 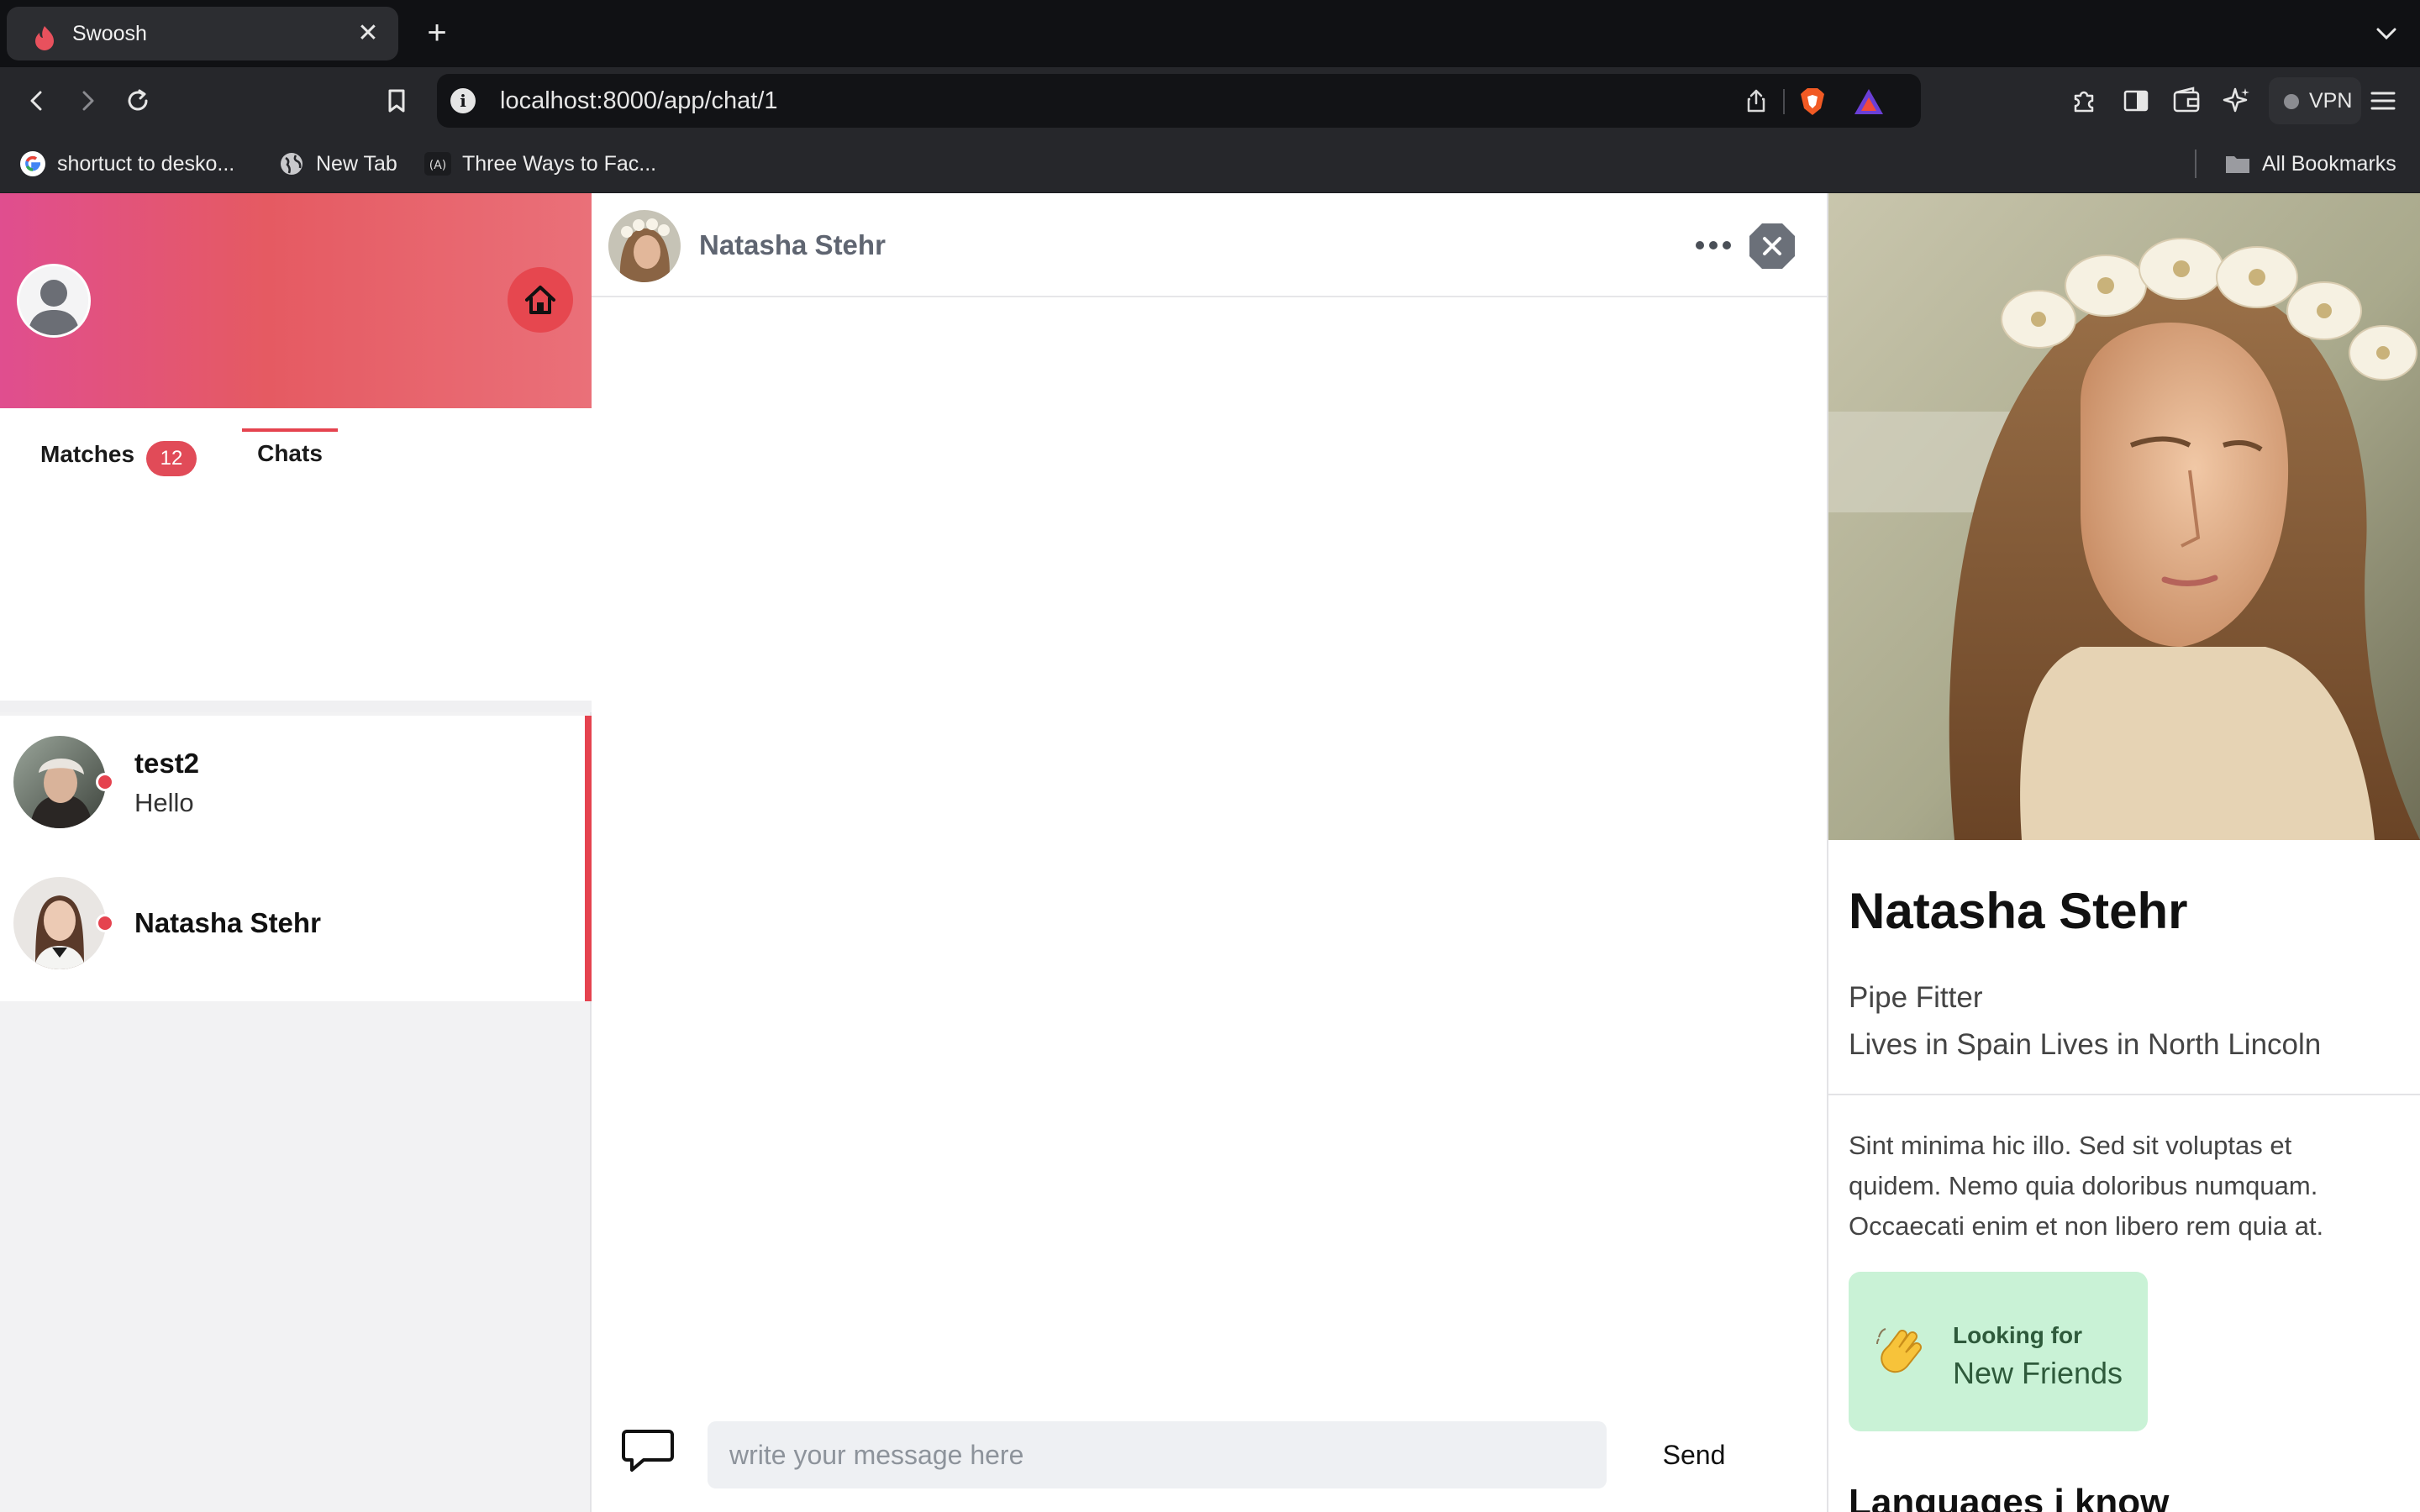 I want to click on folder-icon, so click(x=2237, y=164).